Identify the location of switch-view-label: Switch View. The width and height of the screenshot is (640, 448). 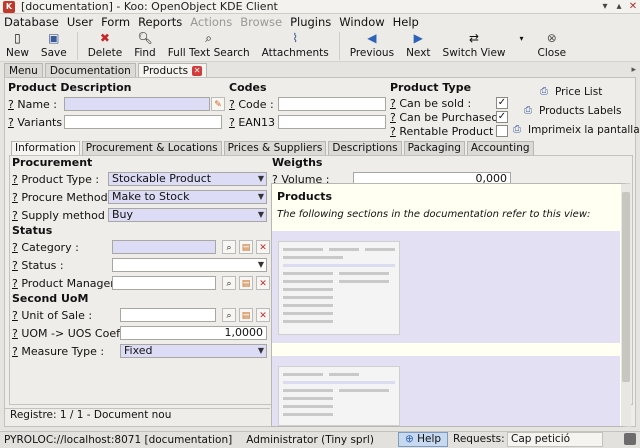
(474, 53).